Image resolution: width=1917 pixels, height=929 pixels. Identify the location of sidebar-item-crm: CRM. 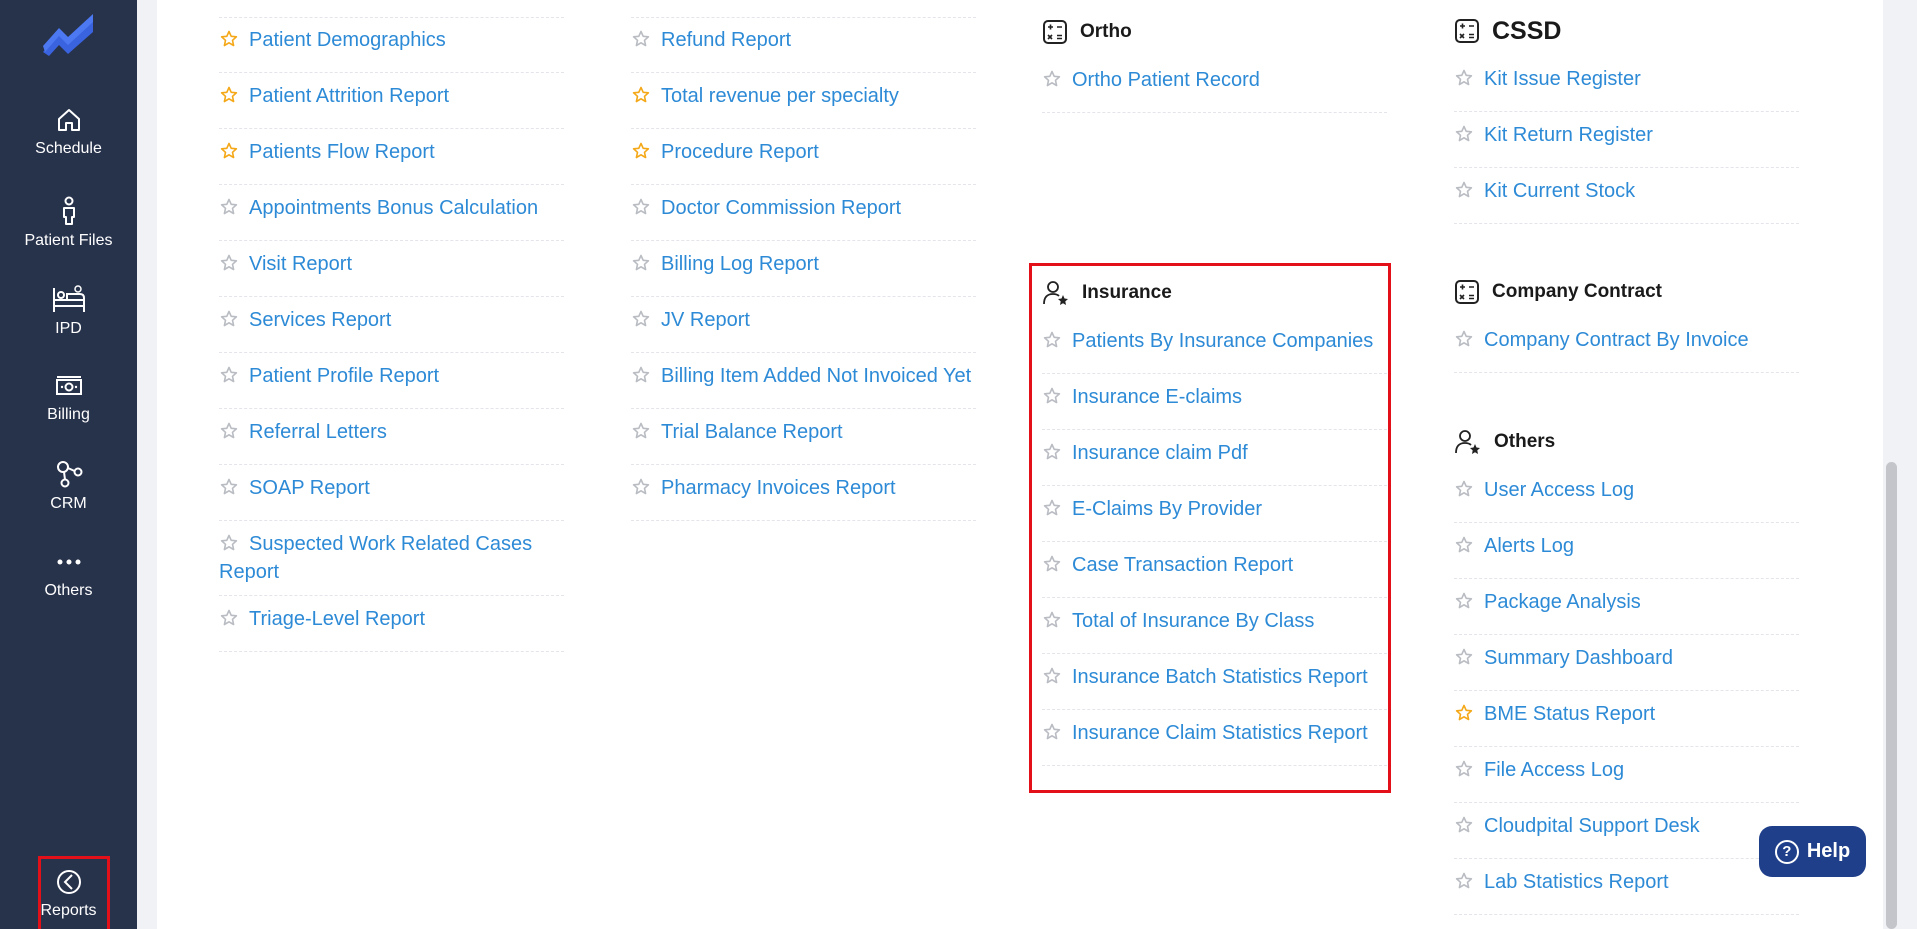
(68, 486).